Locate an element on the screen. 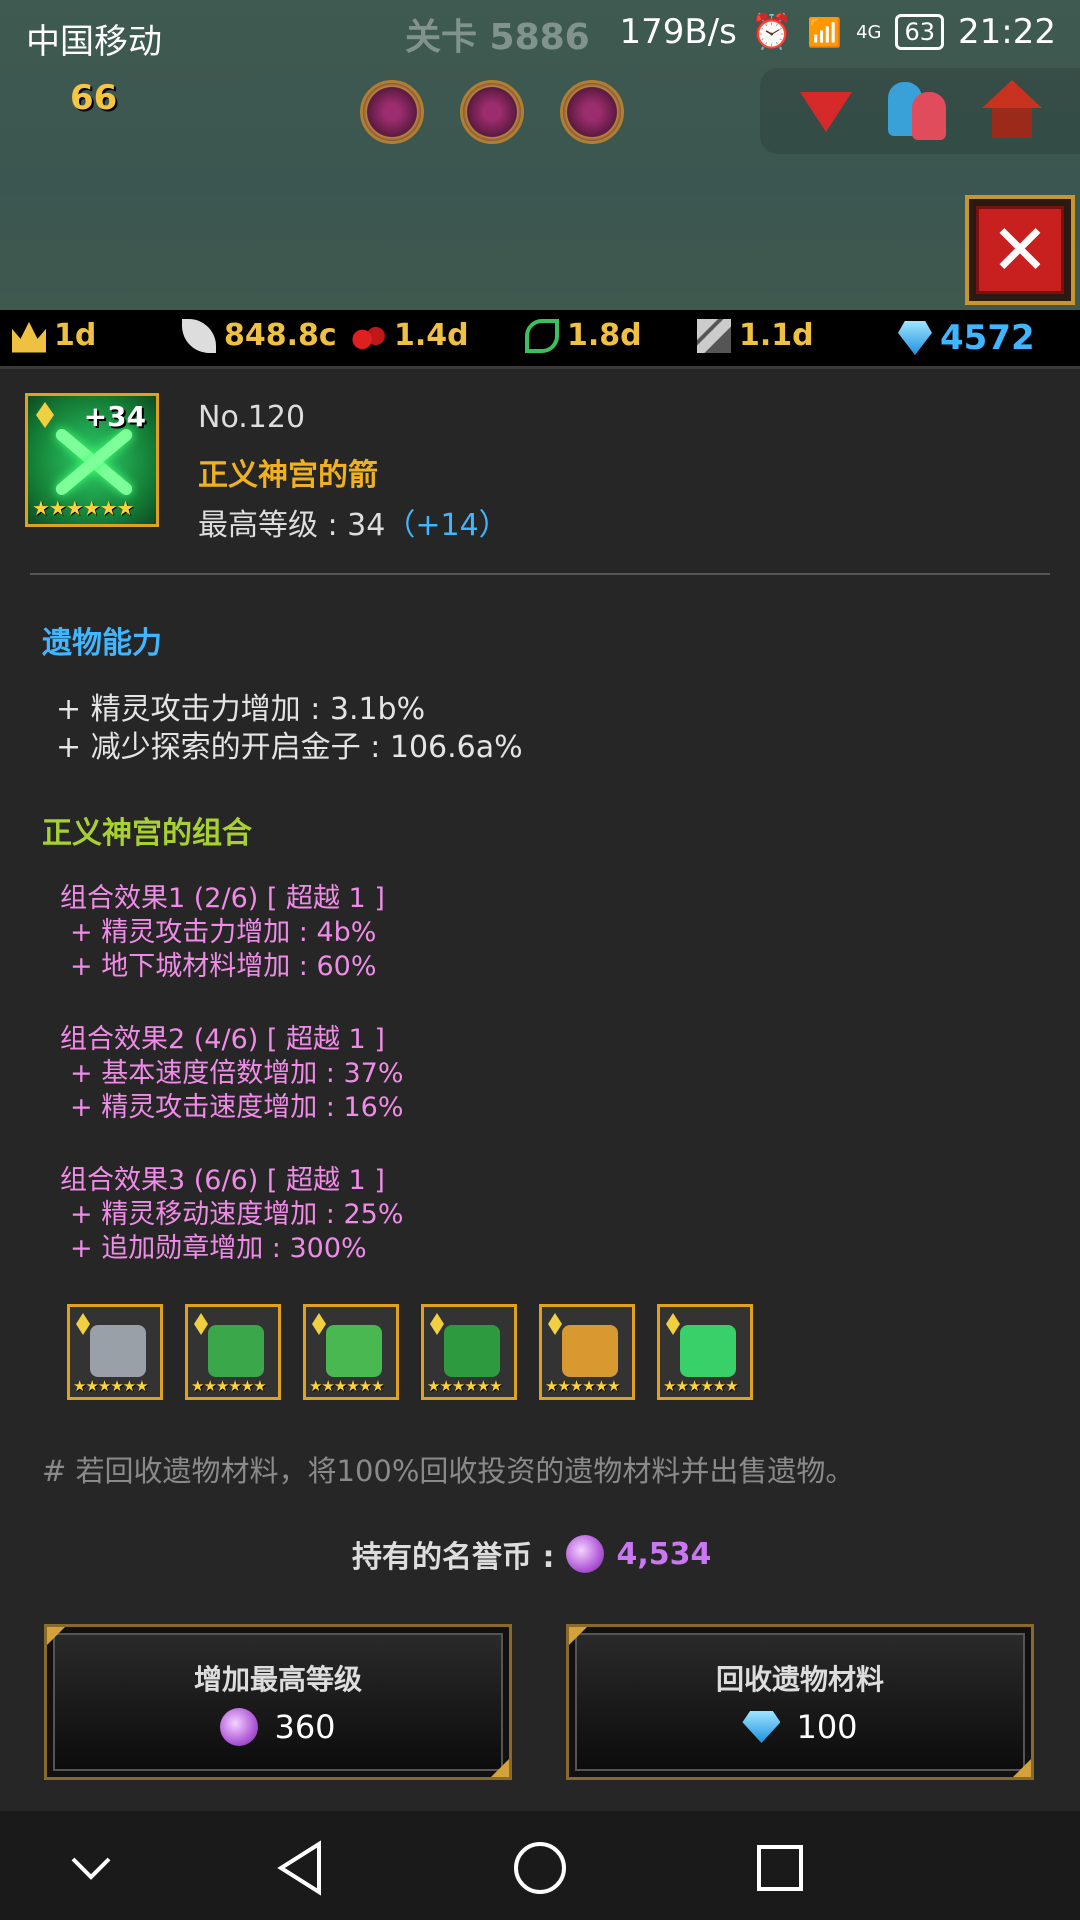  set-item-armor: ★★★★★★ is located at coordinates (351, 1352).